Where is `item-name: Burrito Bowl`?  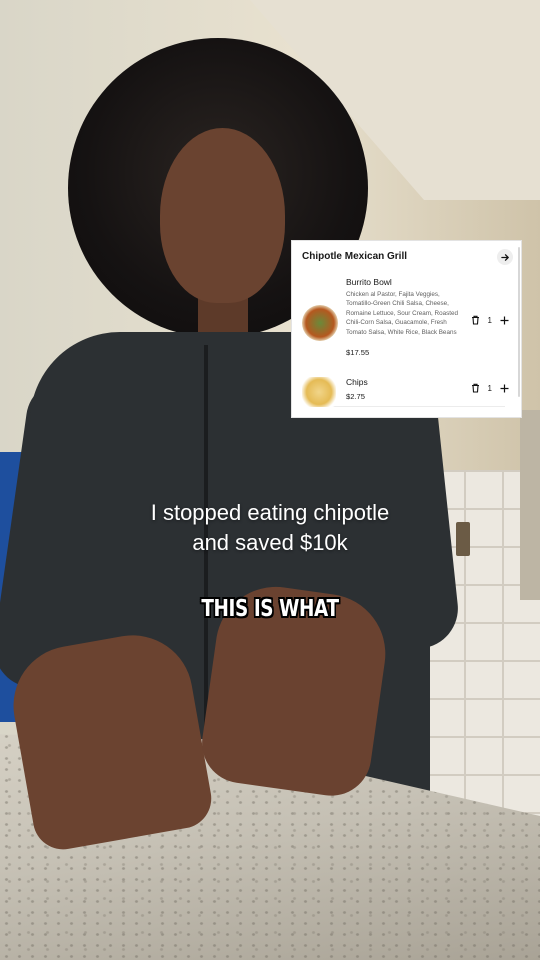 item-name: Burrito Bowl is located at coordinates (369, 282).